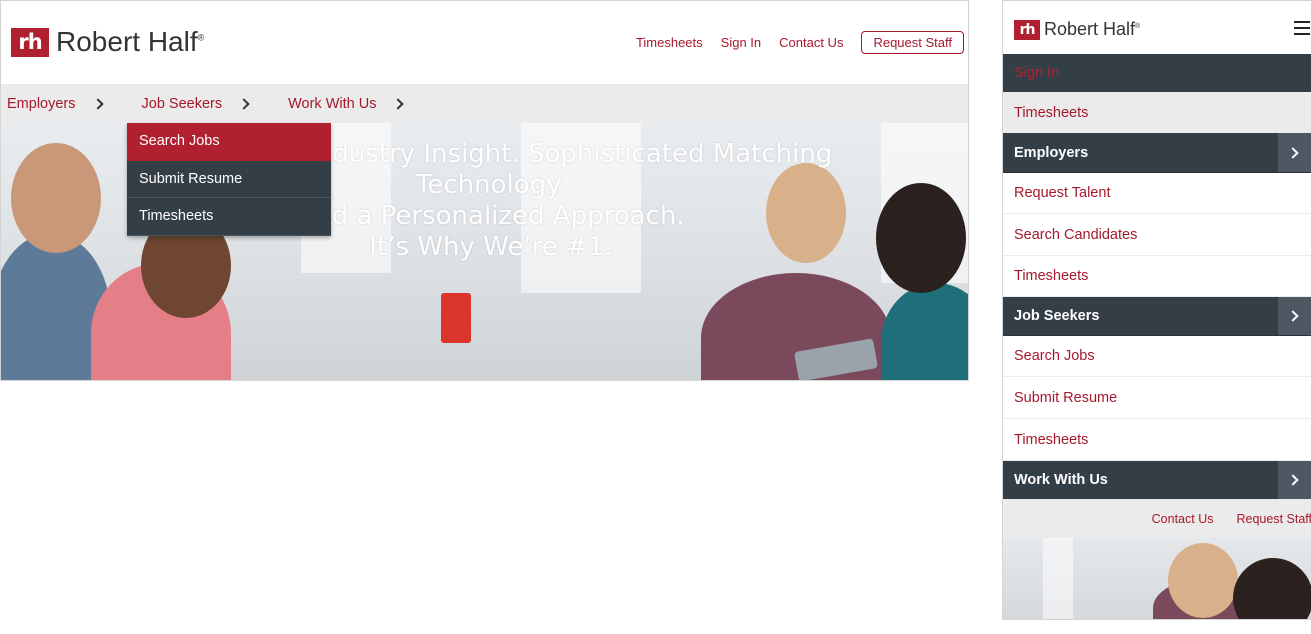 This screenshot has width=1311, height=634. I want to click on nav-employers: Employers, so click(55, 103).